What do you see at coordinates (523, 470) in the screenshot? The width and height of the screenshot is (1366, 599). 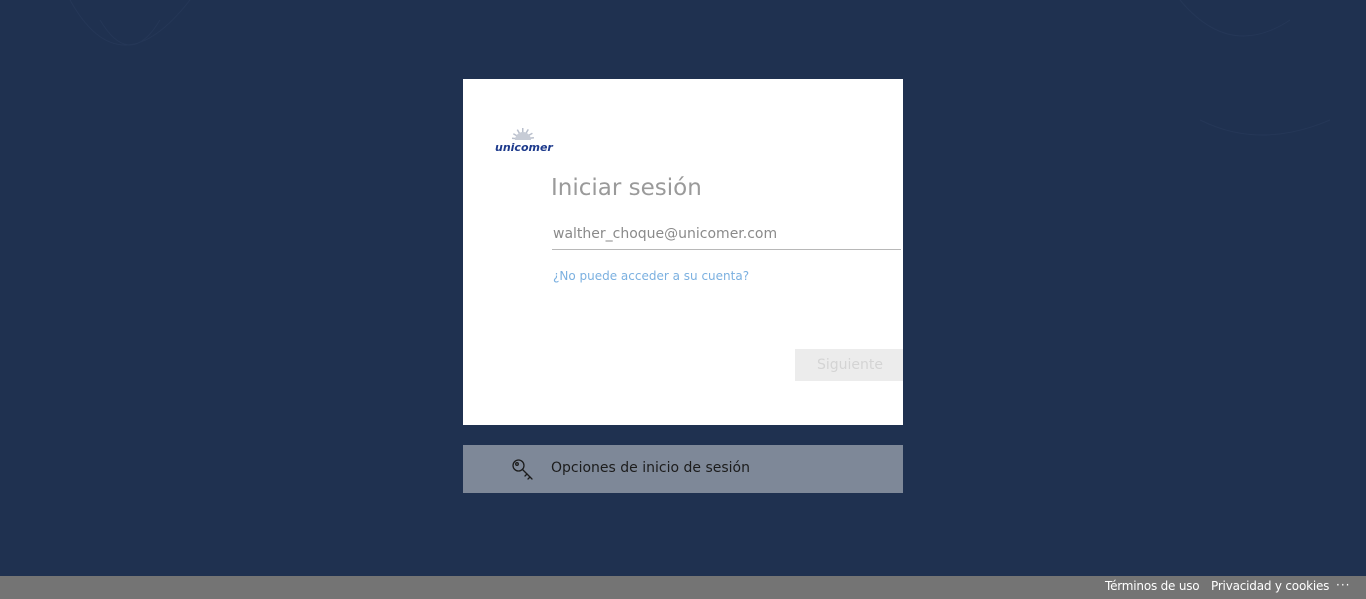 I see `key-icon` at bounding box center [523, 470].